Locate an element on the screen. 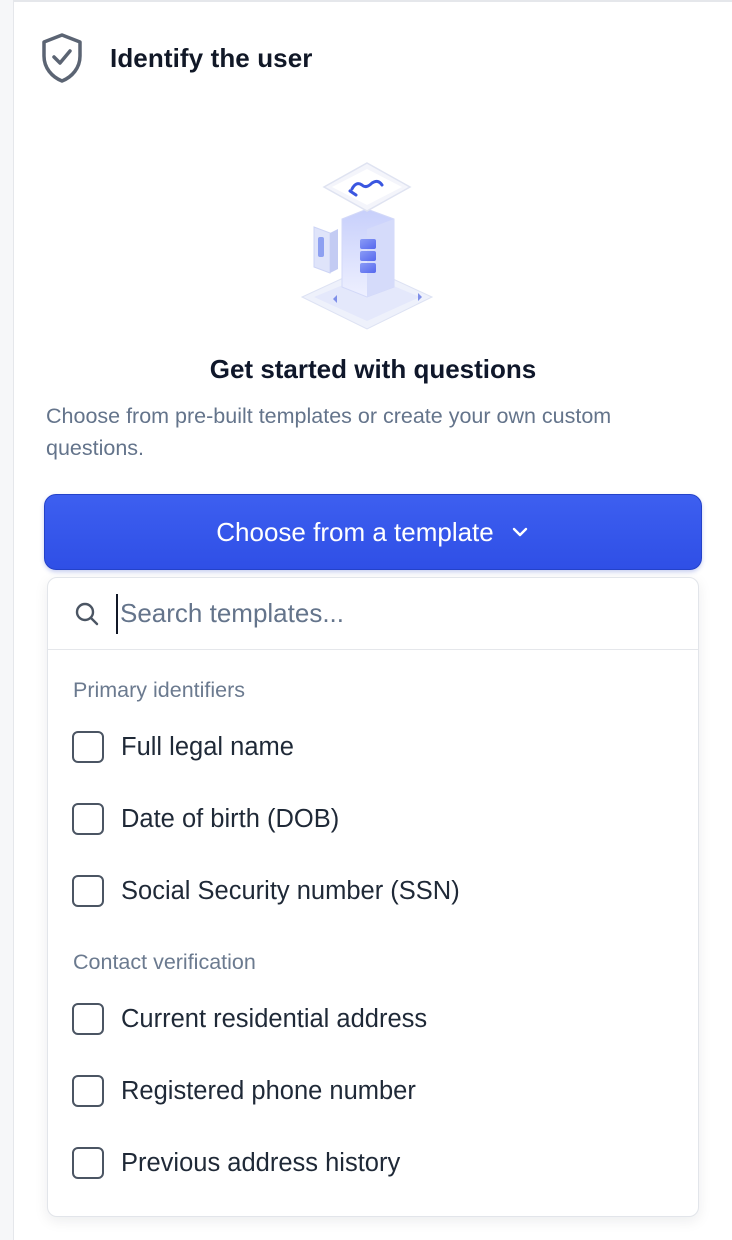 This screenshot has width=732, height=1240. group-label-primary-identifiers: Primary identifiers is located at coordinates (159, 690).